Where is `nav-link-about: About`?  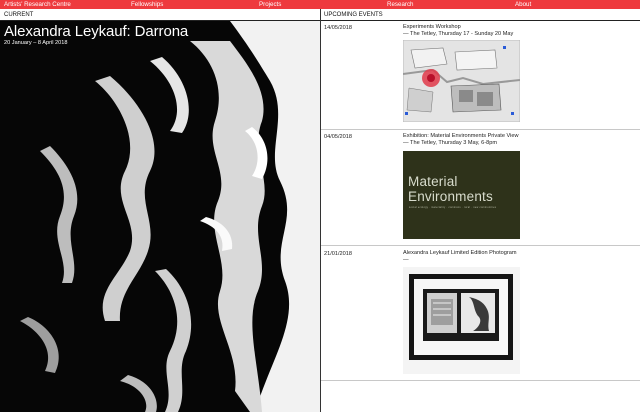 nav-link-about: About is located at coordinates (523, 4).